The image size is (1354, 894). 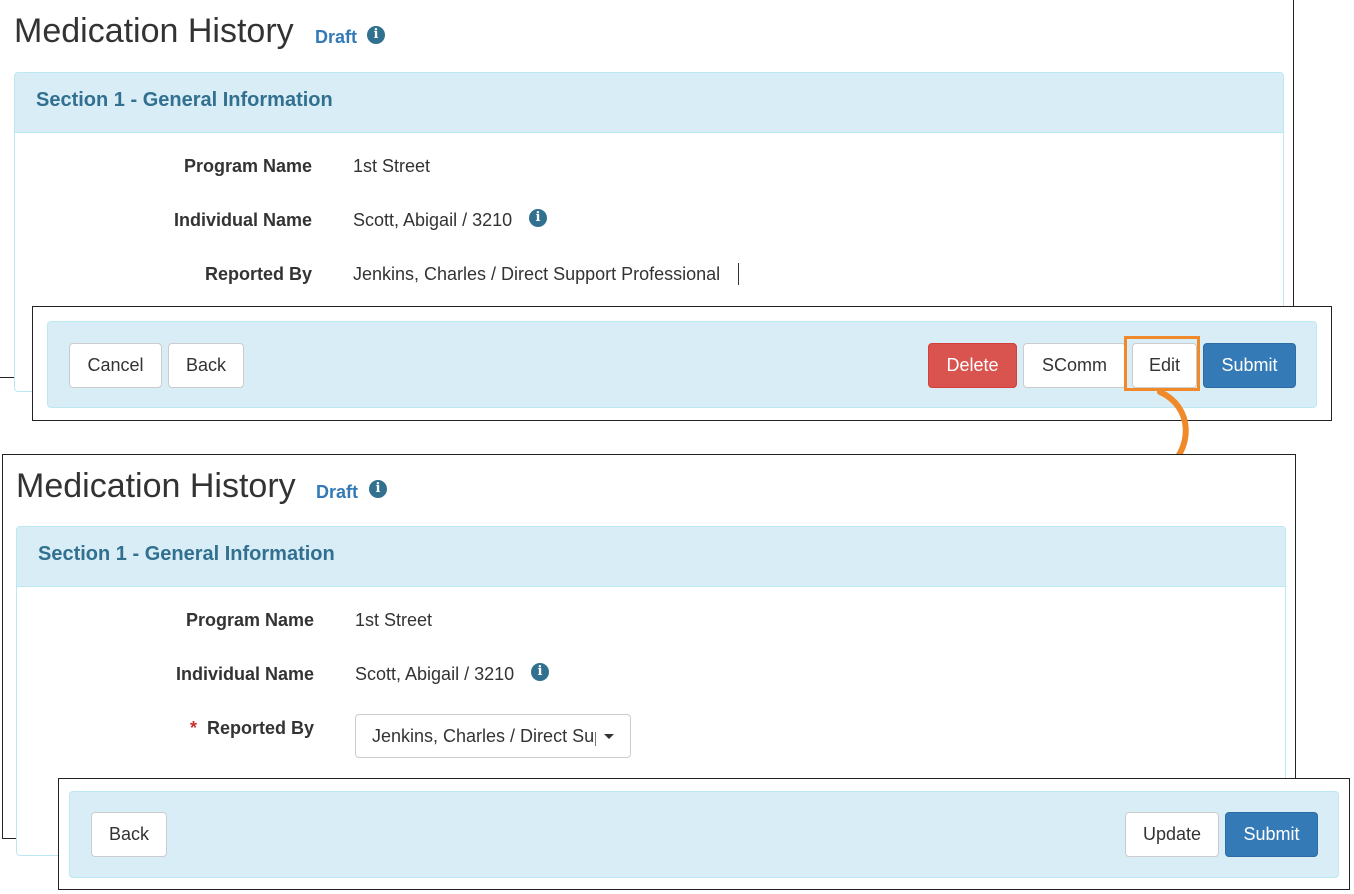 I want to click on delete-button: Delete, so click(x=972, y=365).